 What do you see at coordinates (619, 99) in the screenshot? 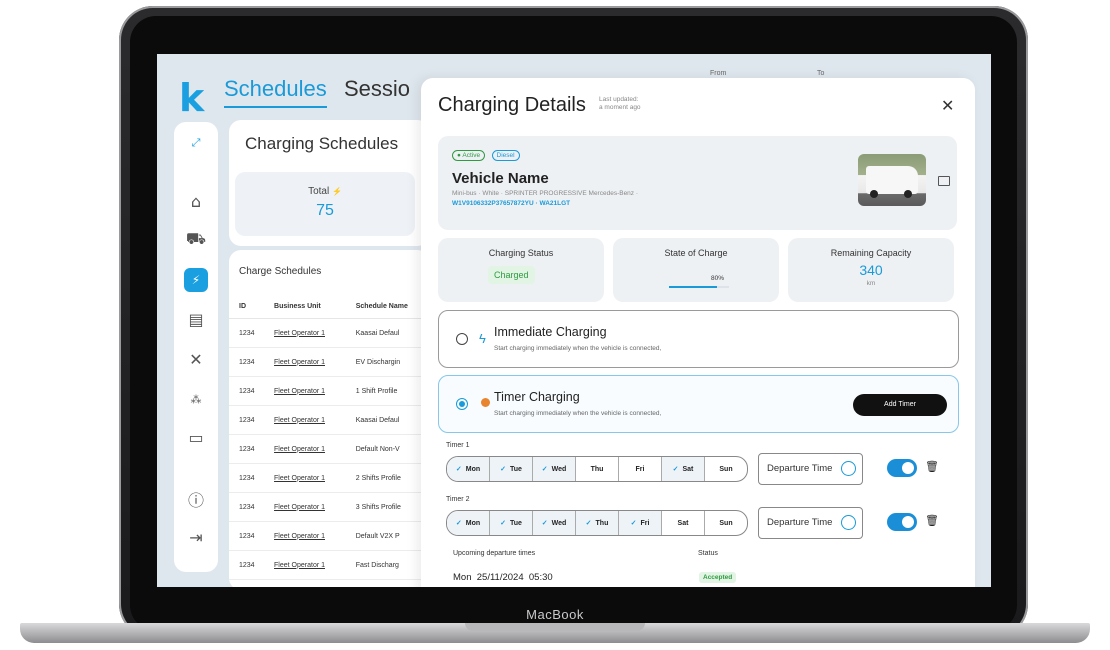
I see `last-updated-label: Last updated:` at bounding box center [619, 99].